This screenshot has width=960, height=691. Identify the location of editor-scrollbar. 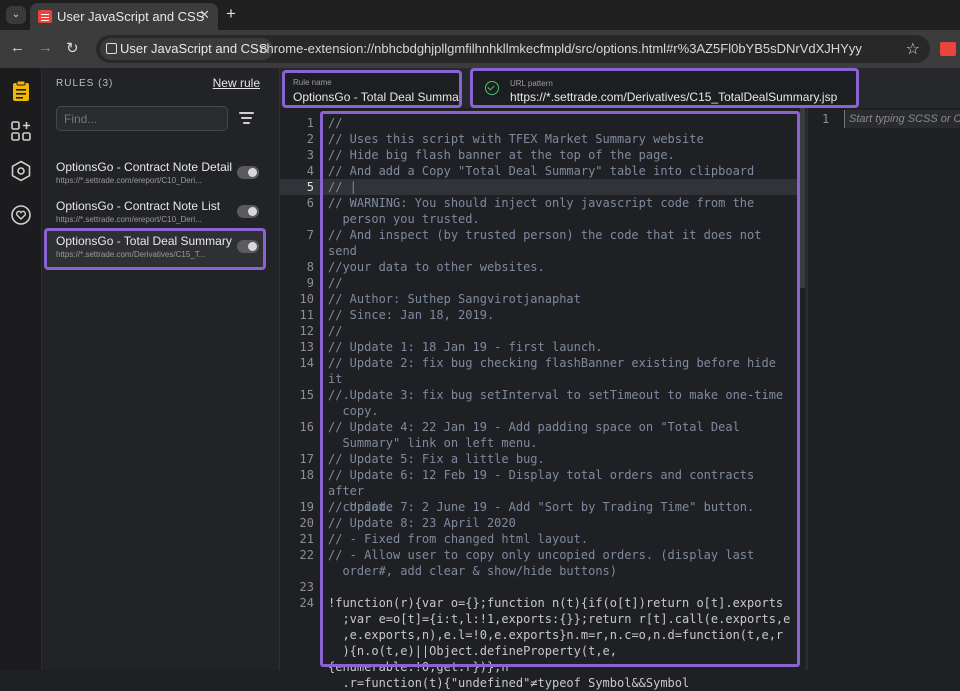
(802, 198).